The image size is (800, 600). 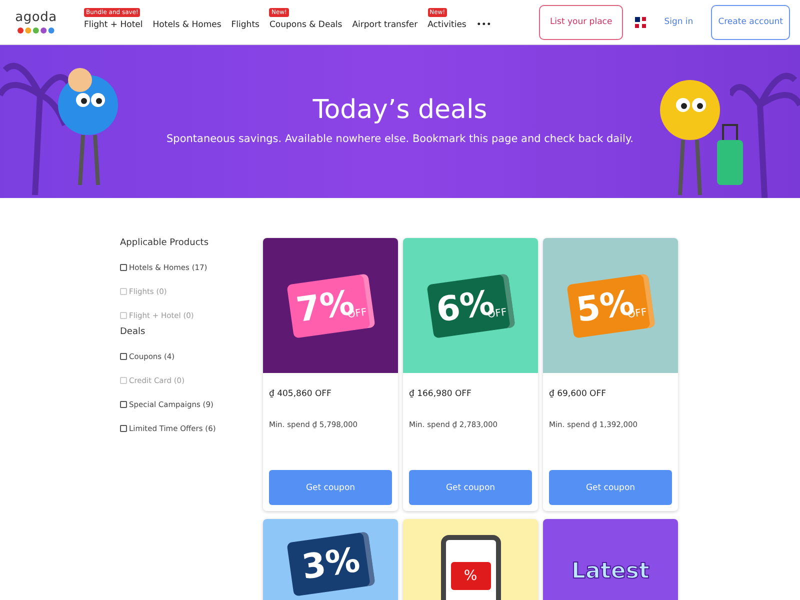 What do you see at coordinates (400, 110) in the screenshot?
I see `hero-title: Today’s deals` at bounding box center [400, 110].